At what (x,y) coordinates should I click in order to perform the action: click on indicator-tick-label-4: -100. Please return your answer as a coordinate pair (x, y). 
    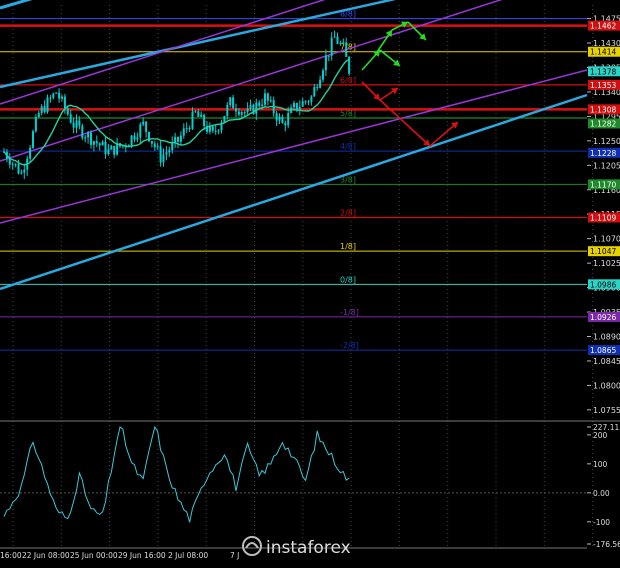
    Looking at the image, I should click on (601, 522).